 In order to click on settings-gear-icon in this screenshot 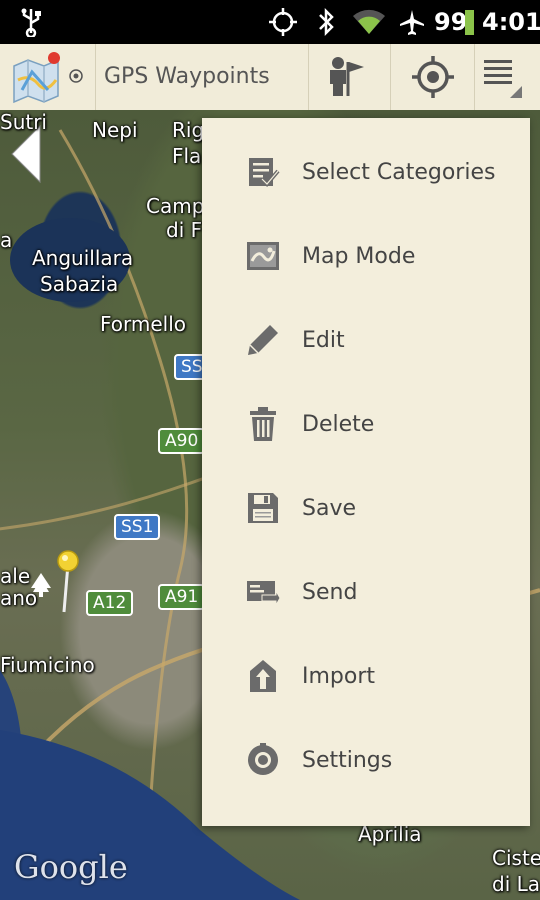, I will do `click(263, 760)`.